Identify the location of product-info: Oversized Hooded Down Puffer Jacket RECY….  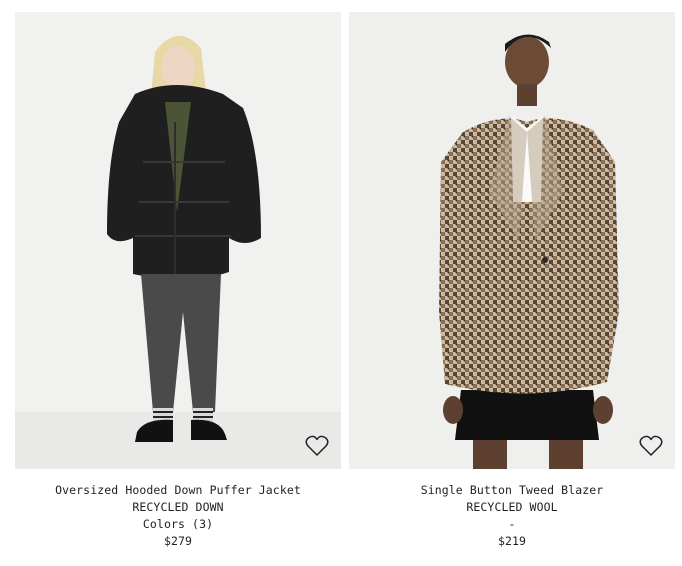
(178, 509).